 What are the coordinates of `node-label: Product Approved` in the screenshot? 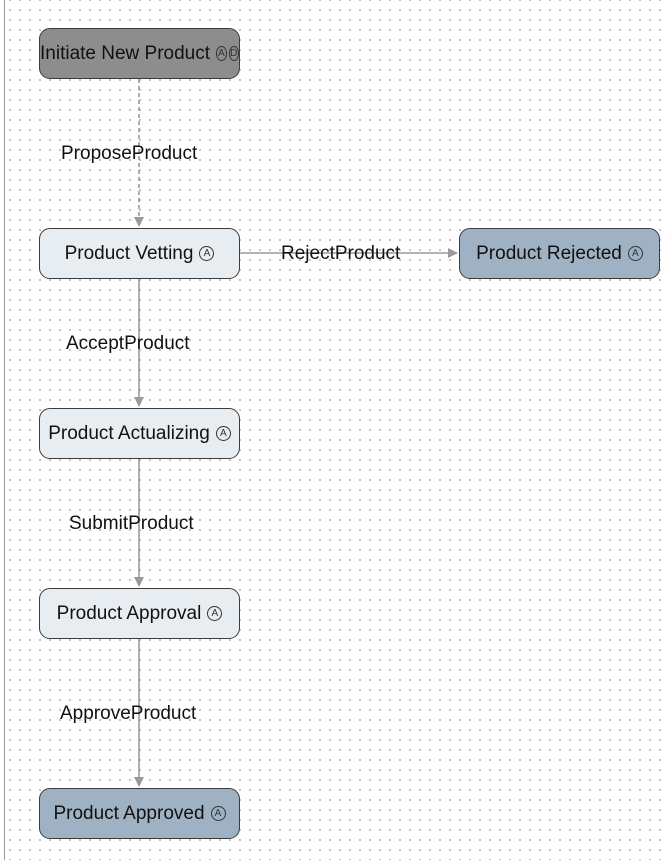 It's located at (129, 813).